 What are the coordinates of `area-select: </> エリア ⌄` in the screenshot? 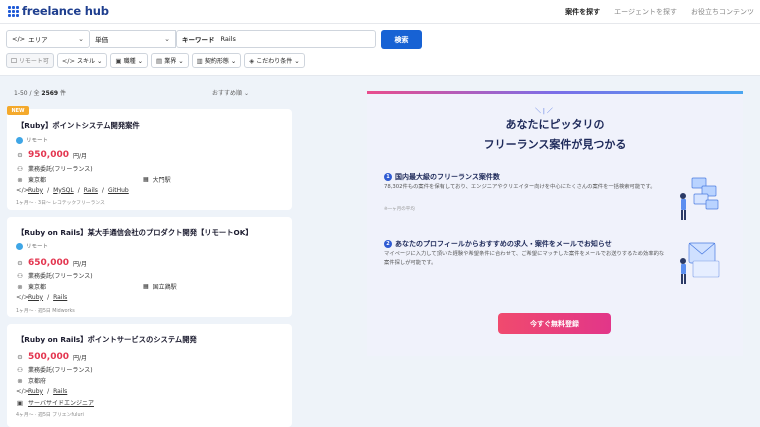 It's located at (48, 39).